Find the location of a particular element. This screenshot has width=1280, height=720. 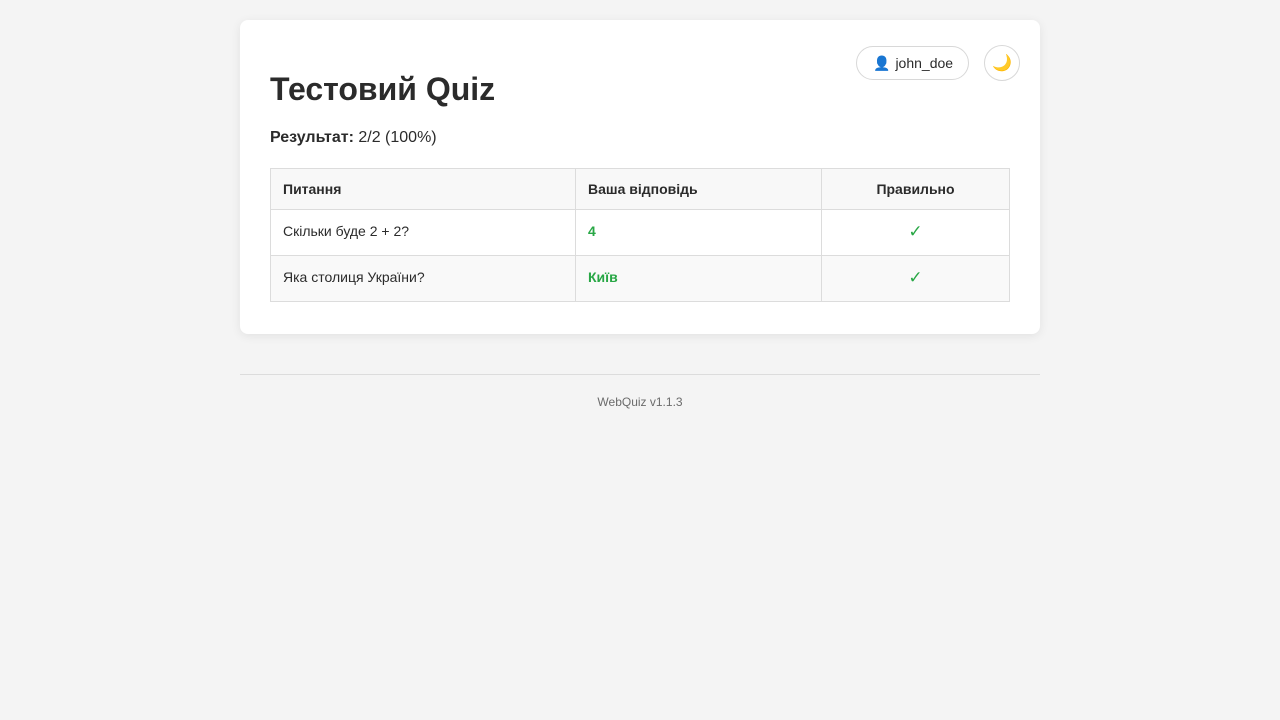

answer-cell: 4 is located at coordinates (698, 232).